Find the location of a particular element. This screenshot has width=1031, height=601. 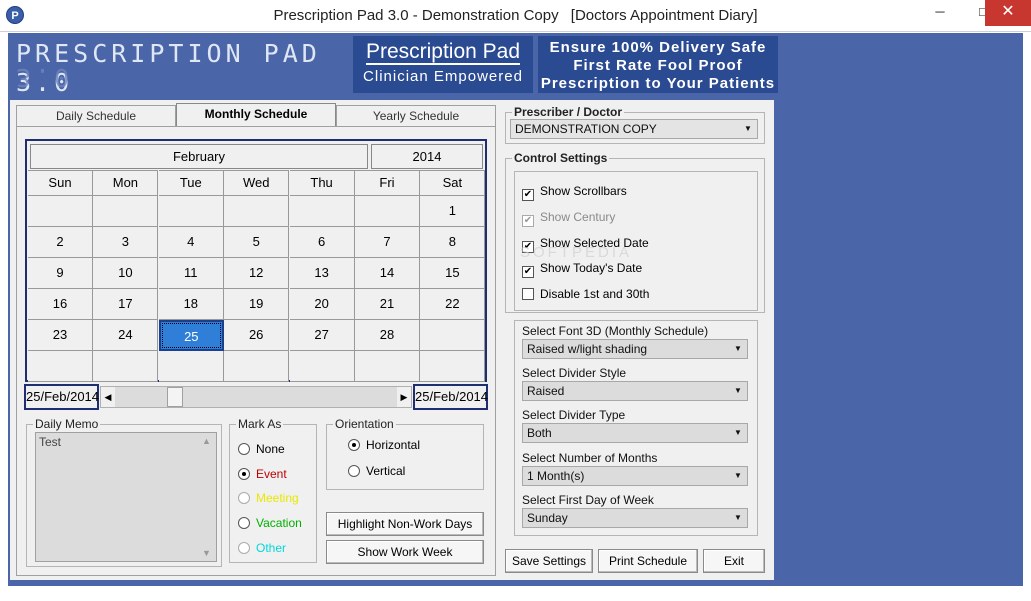

start-date-field: 25/Feb/2014 is located at coordinates (61, 397).